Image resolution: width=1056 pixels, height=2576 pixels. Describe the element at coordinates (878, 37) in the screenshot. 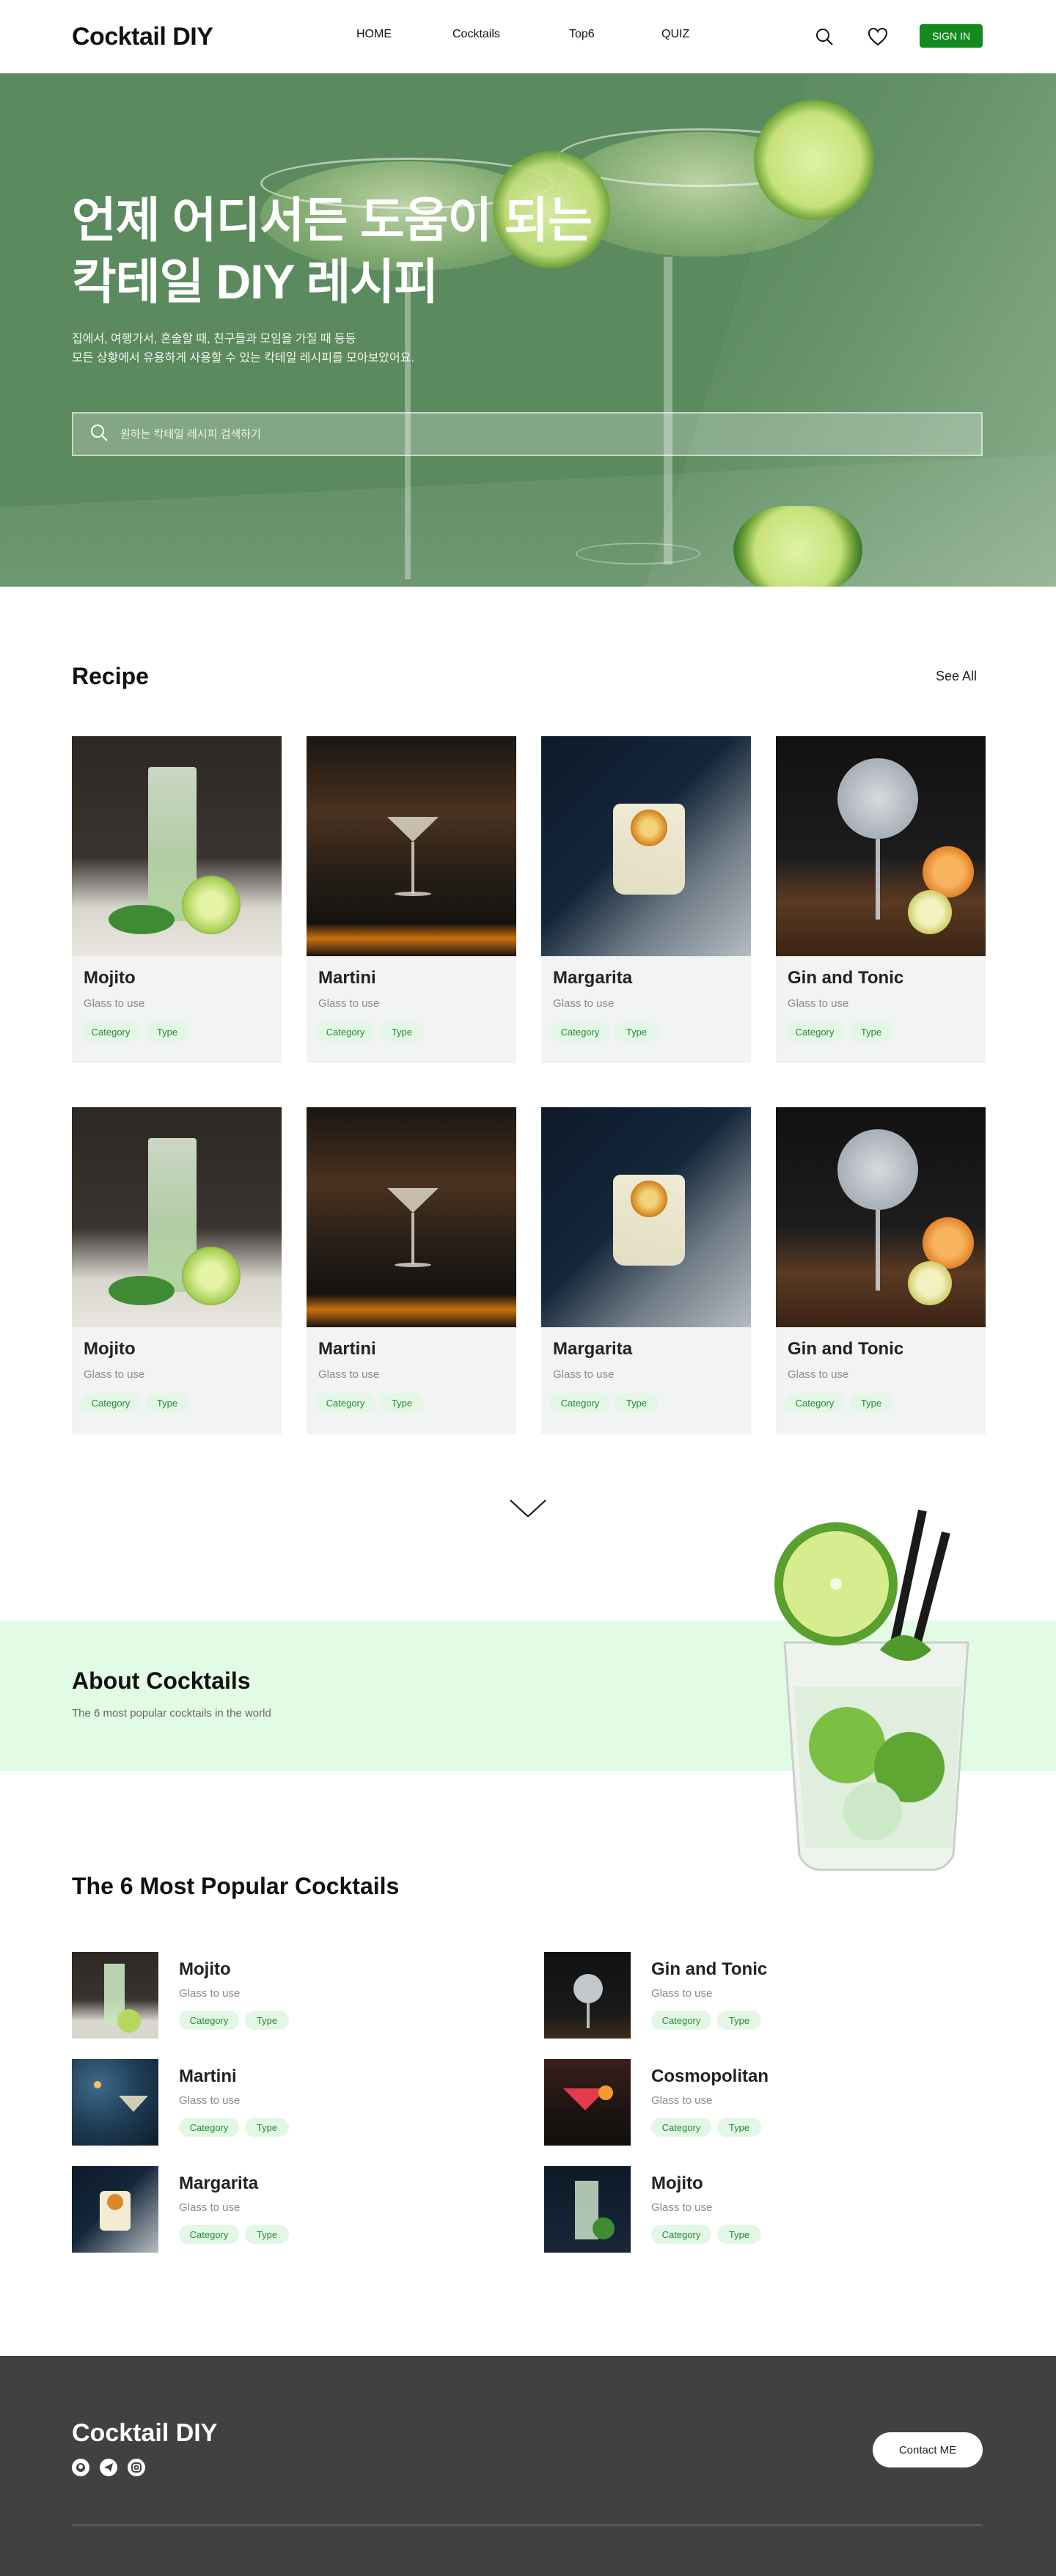

I see `heart-icon` at that location.